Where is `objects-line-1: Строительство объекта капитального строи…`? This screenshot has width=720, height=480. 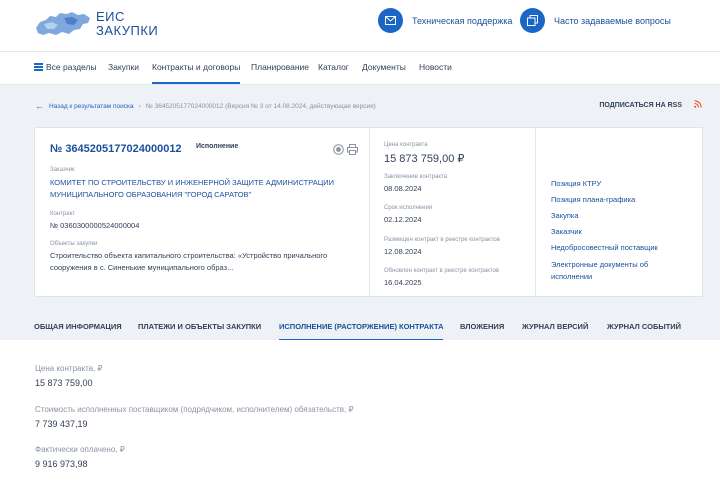
objects-line-1: Строительство объекта капитального строи… is located at coordinates (189, 255).